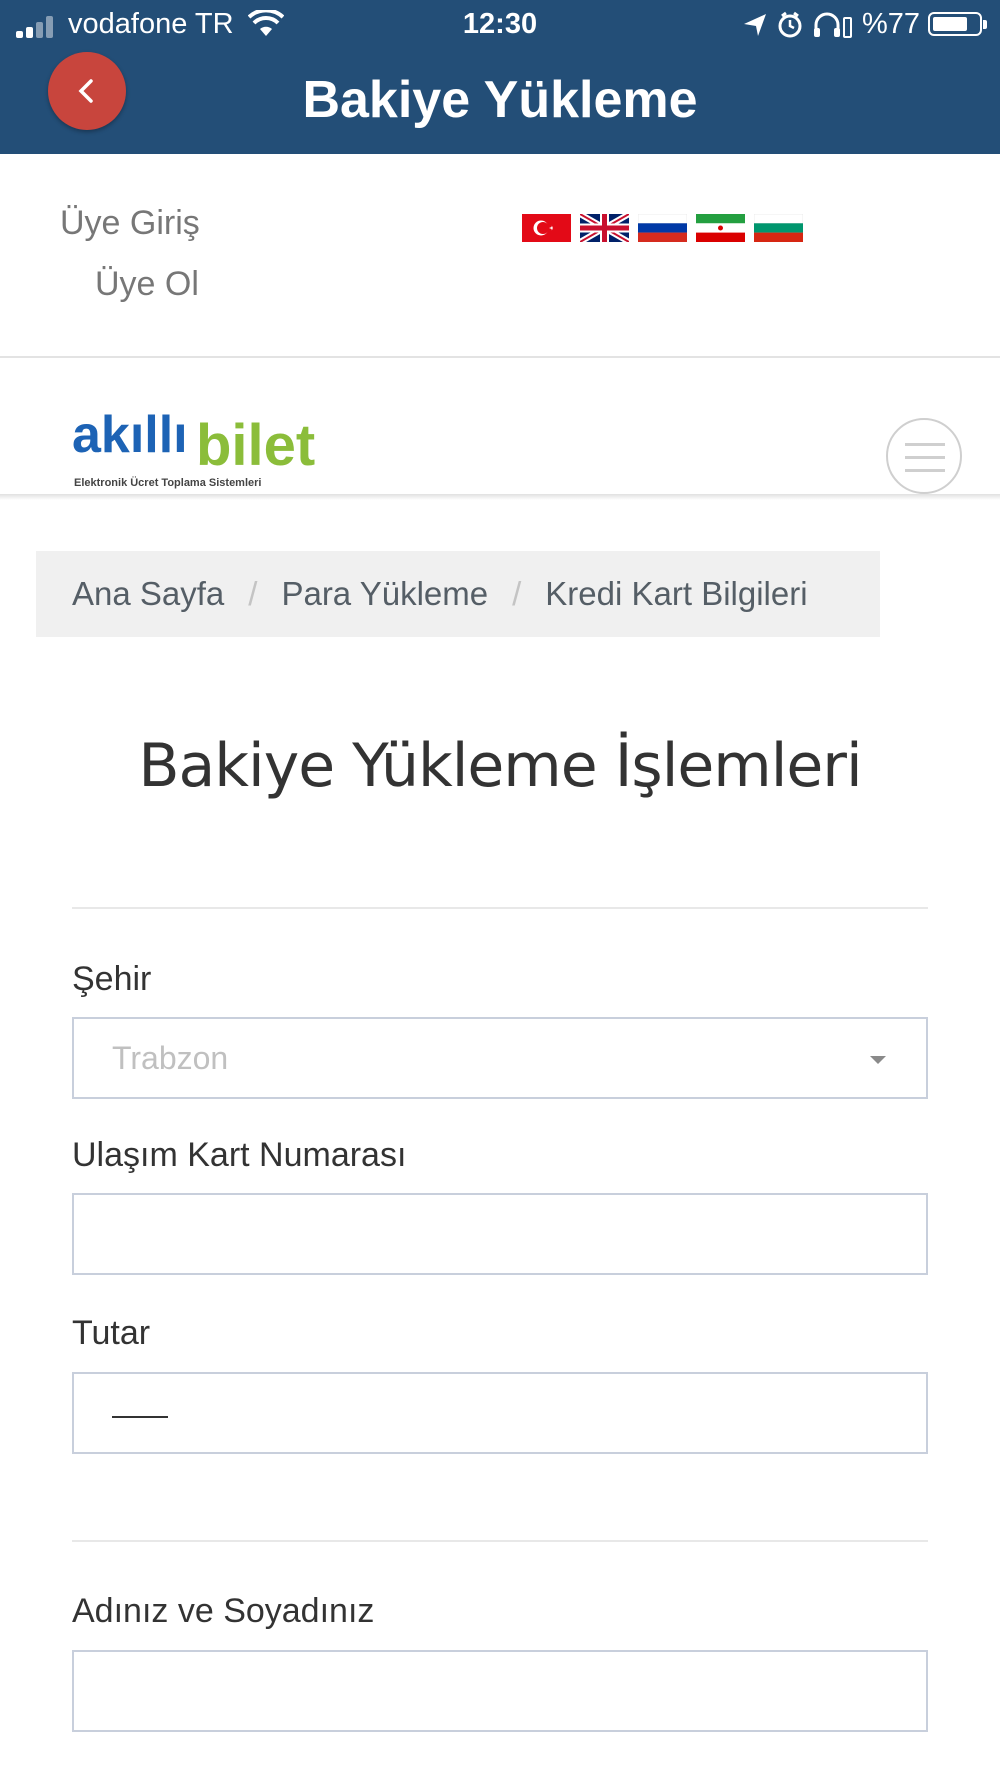  Describe the element at coordinates (384, 594) in the screenshot. I see `breadcrumb-money-load: Para Yükleme` at that location.